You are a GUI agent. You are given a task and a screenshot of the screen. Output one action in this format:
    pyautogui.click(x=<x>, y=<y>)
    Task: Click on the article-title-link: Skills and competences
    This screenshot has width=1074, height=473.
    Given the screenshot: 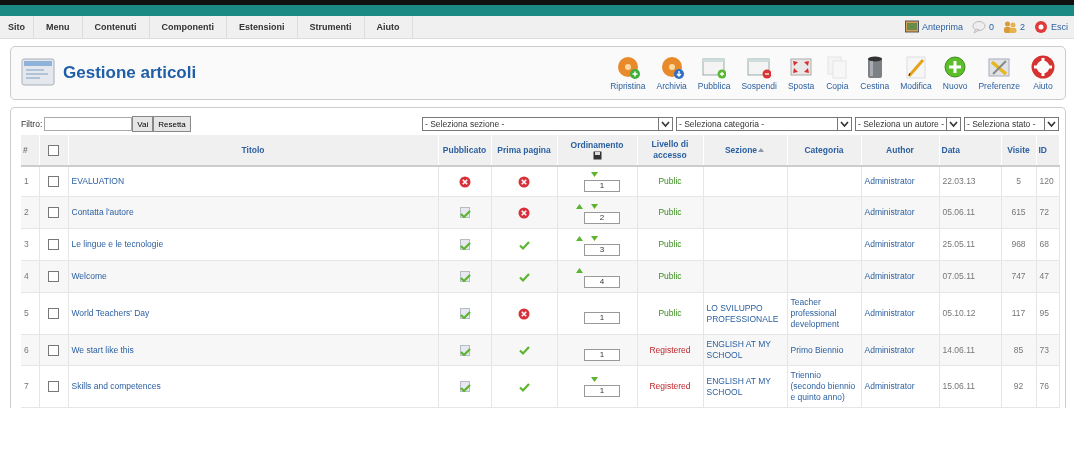 What is the action you would take?
    pyautogui.click(x=116, y=386)
    